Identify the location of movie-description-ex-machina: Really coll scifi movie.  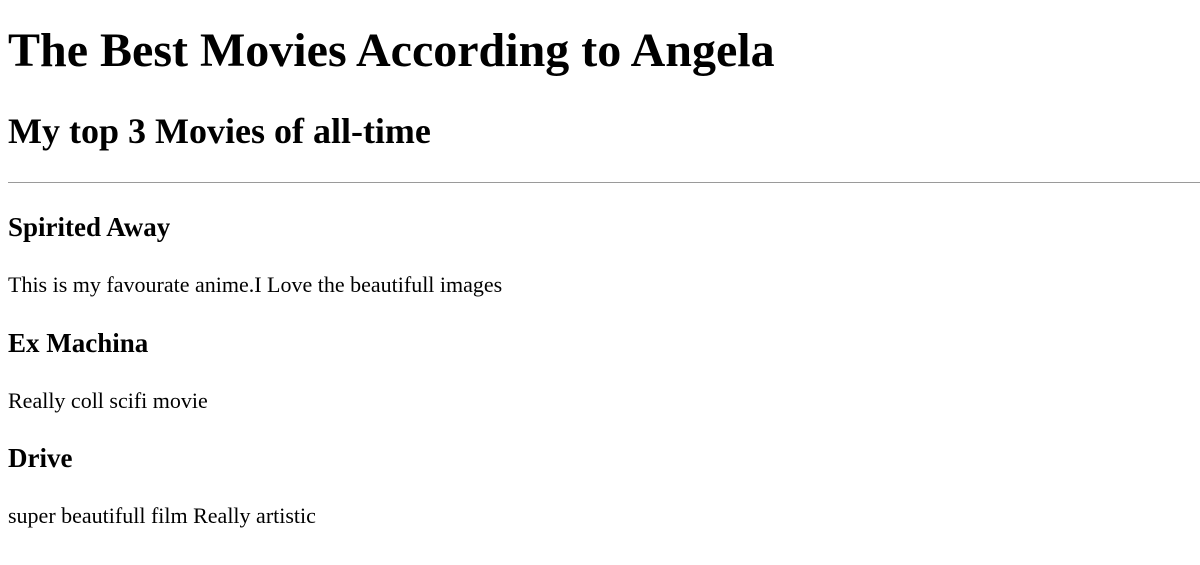
(108, 400).